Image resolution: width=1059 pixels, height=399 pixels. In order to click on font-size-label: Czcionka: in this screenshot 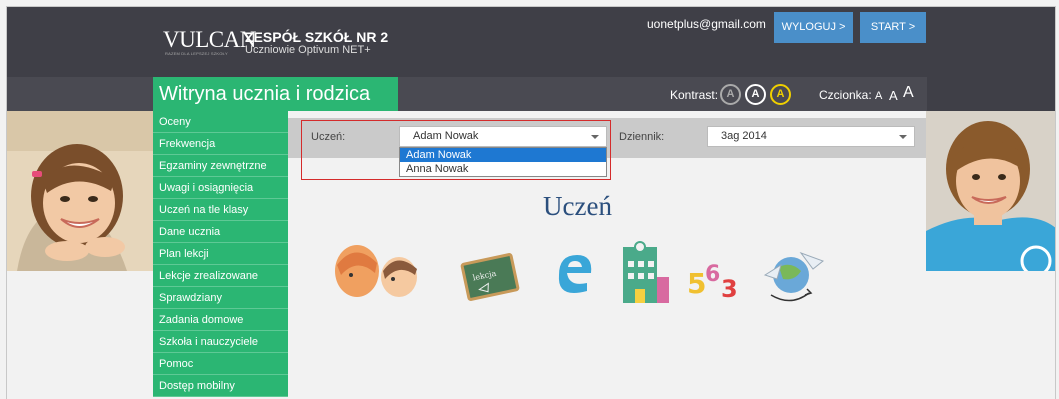, I will do `click(845, 95)`.